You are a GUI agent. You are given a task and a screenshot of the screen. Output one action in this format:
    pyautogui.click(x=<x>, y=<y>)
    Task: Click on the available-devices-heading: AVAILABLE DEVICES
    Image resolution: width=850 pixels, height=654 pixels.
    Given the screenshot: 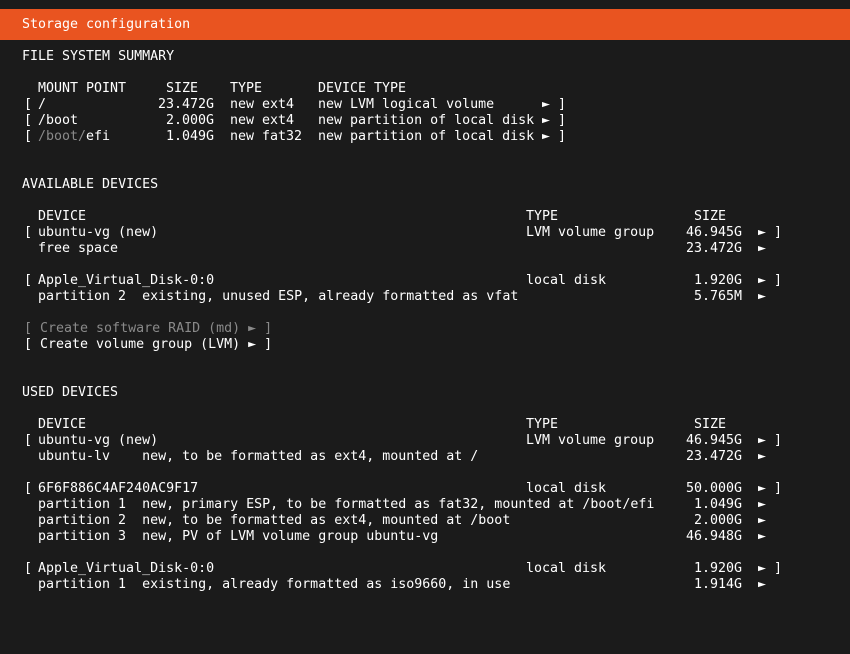 What is the action you would take?
    pyautogui.click(x=90, y=184)
    